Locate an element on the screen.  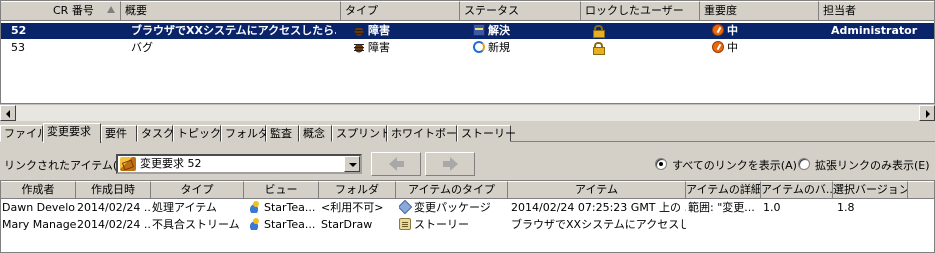
item-type-cell: ストーリー is located at coordinates (453, 225).